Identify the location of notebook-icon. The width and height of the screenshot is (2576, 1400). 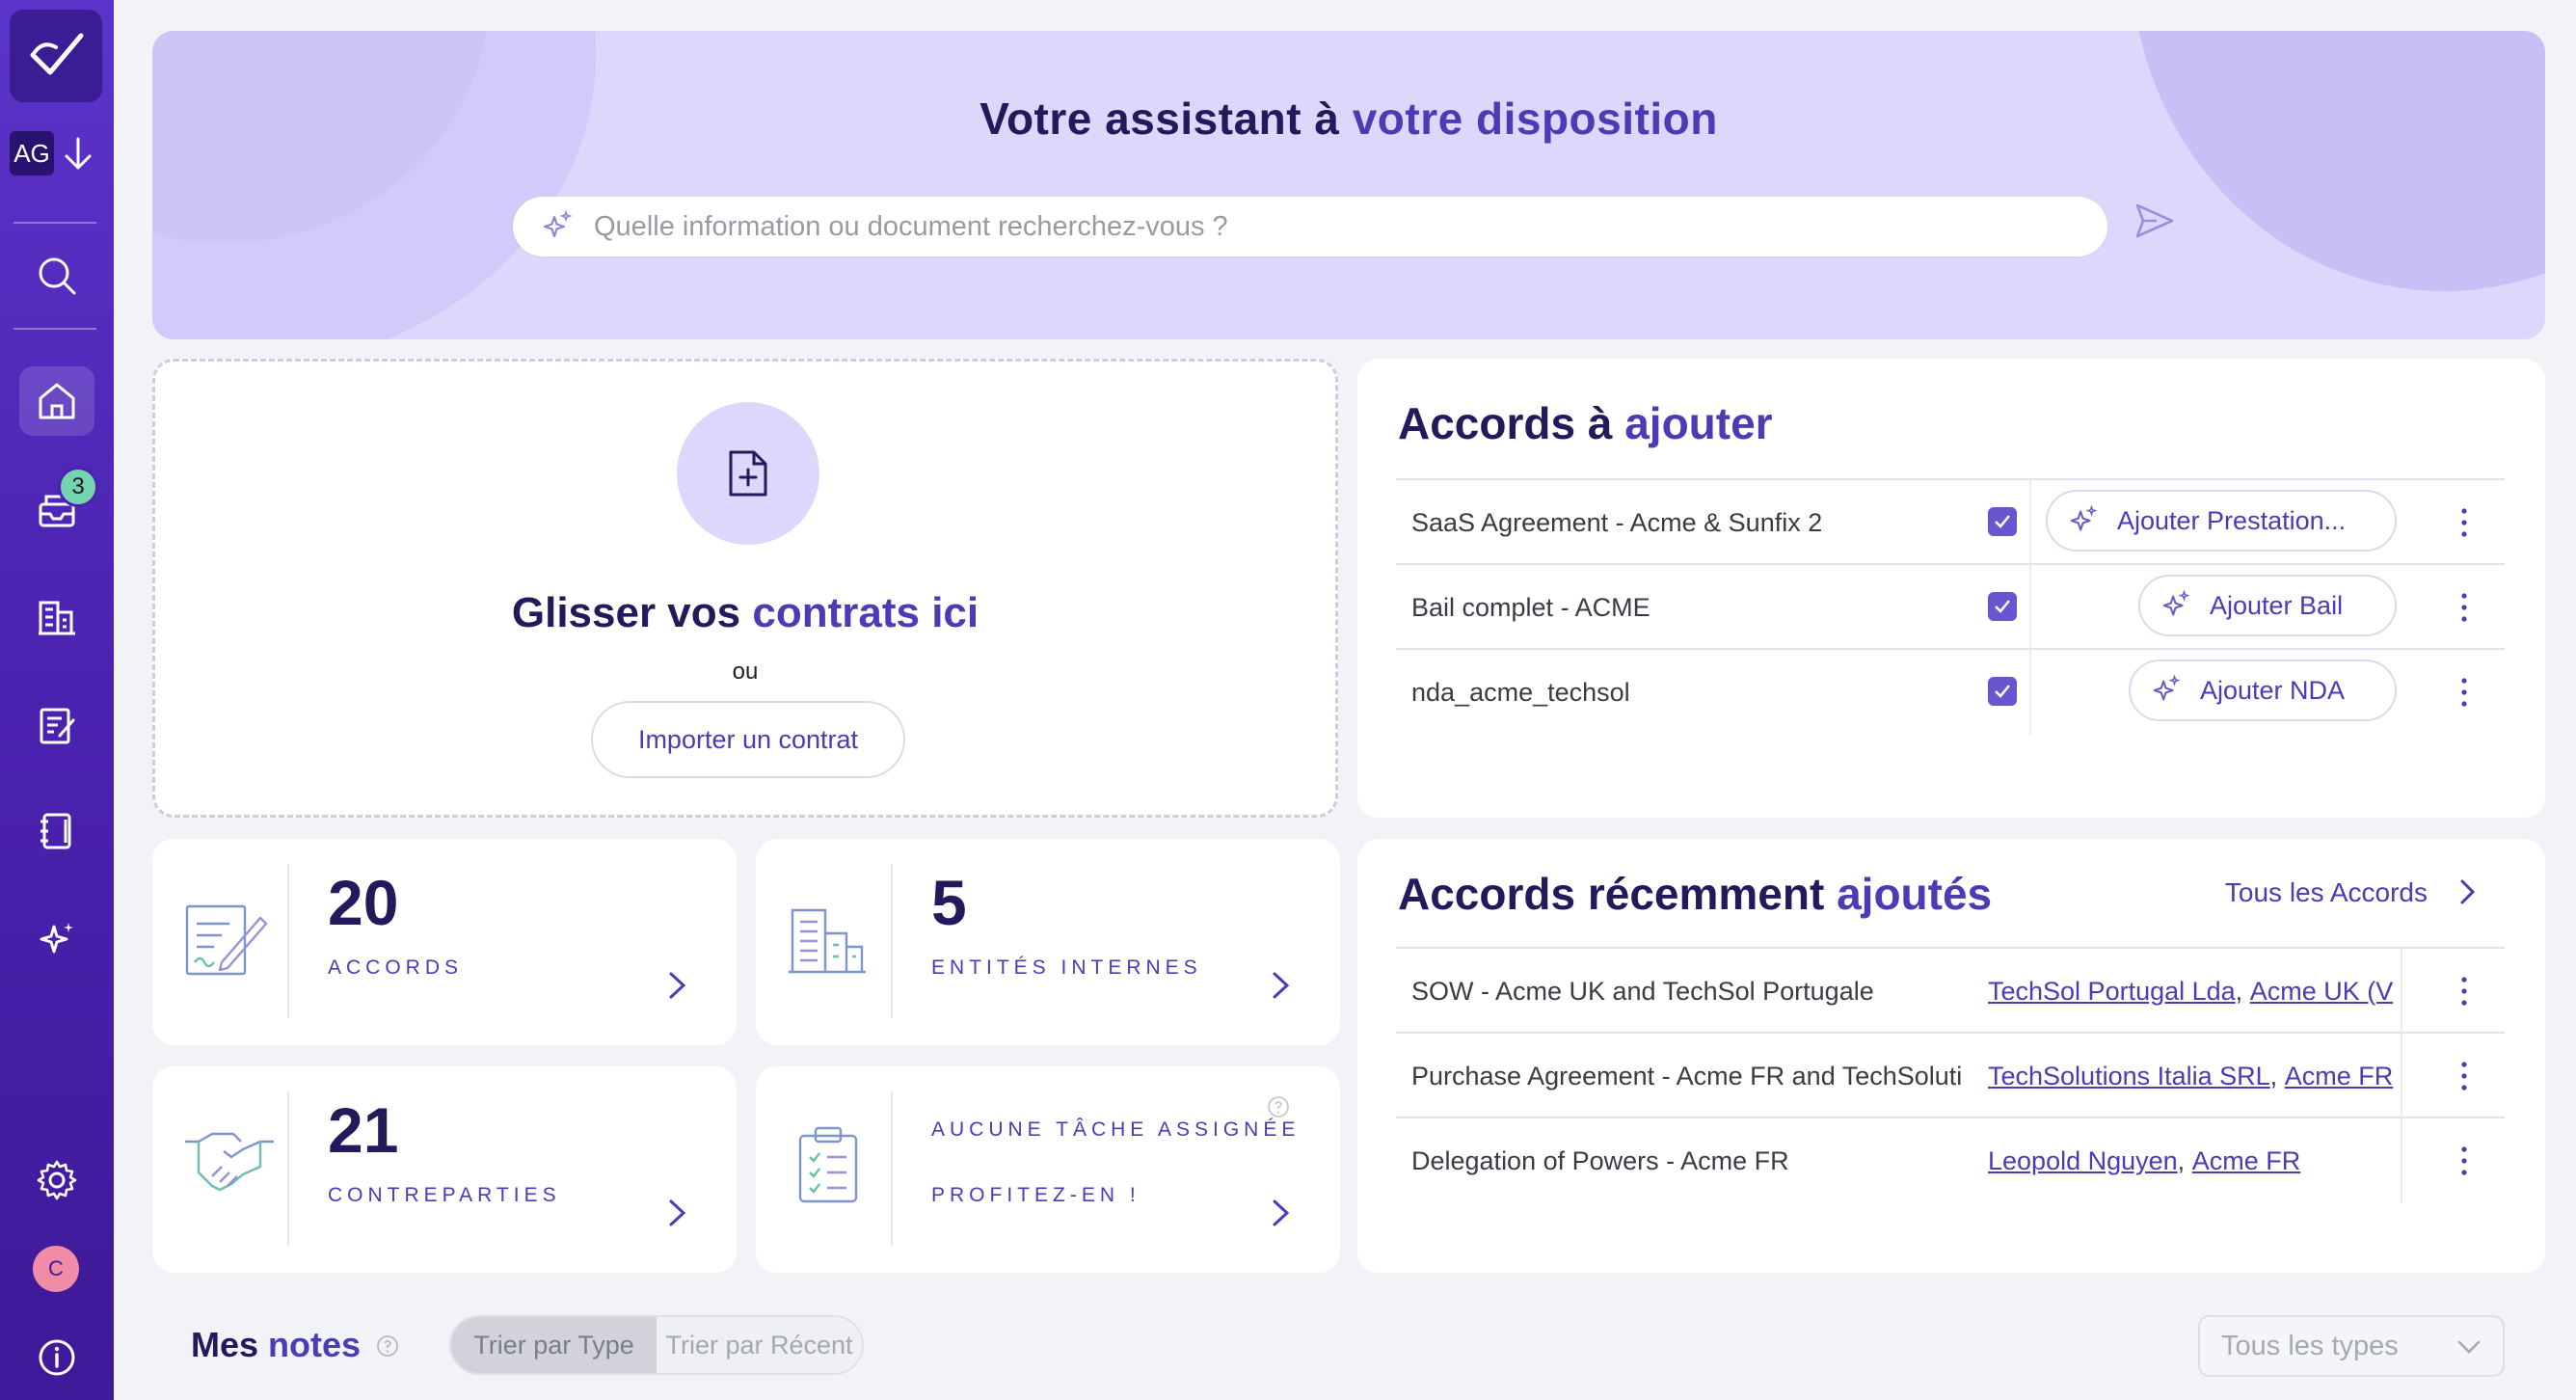
(56, 831).